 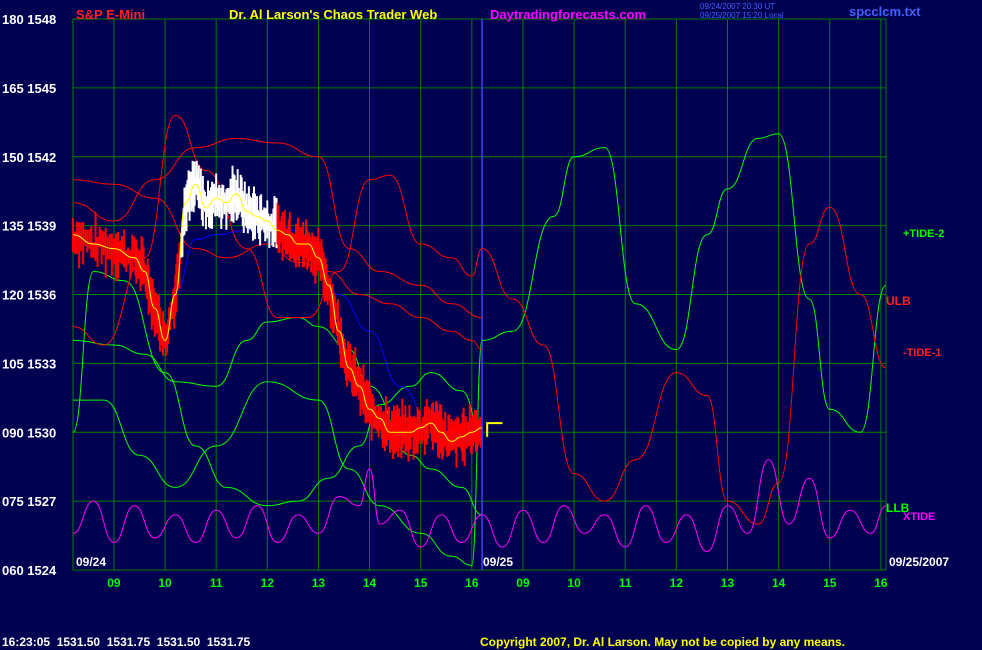 What do you see at coordinates (126, 642) in the screenshot?
I see `quote-line: 16:23:05 1531.50 1531.75 1531.50 1531.75` at bounding box center [126, 642].